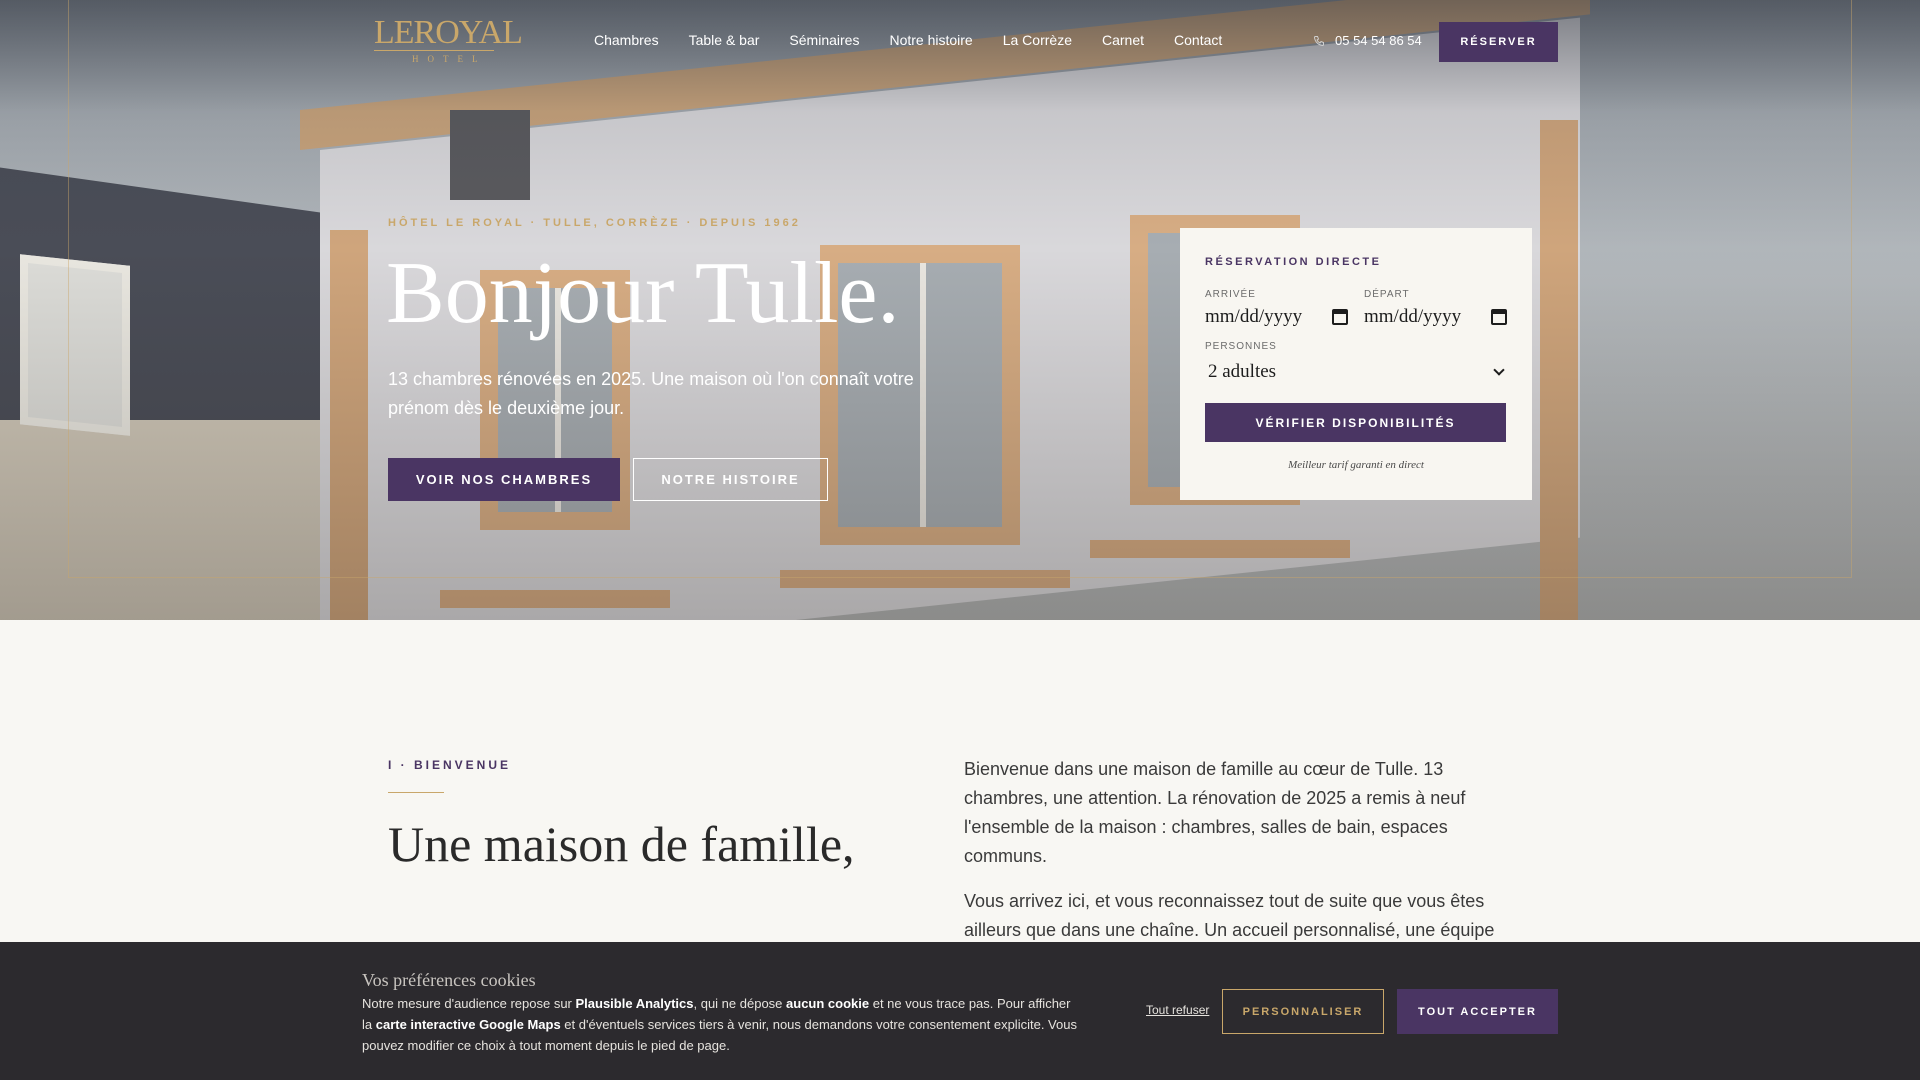 This screenshot has width=1920, height=1080. I want to click on phone-icon, so click(1318, 40).